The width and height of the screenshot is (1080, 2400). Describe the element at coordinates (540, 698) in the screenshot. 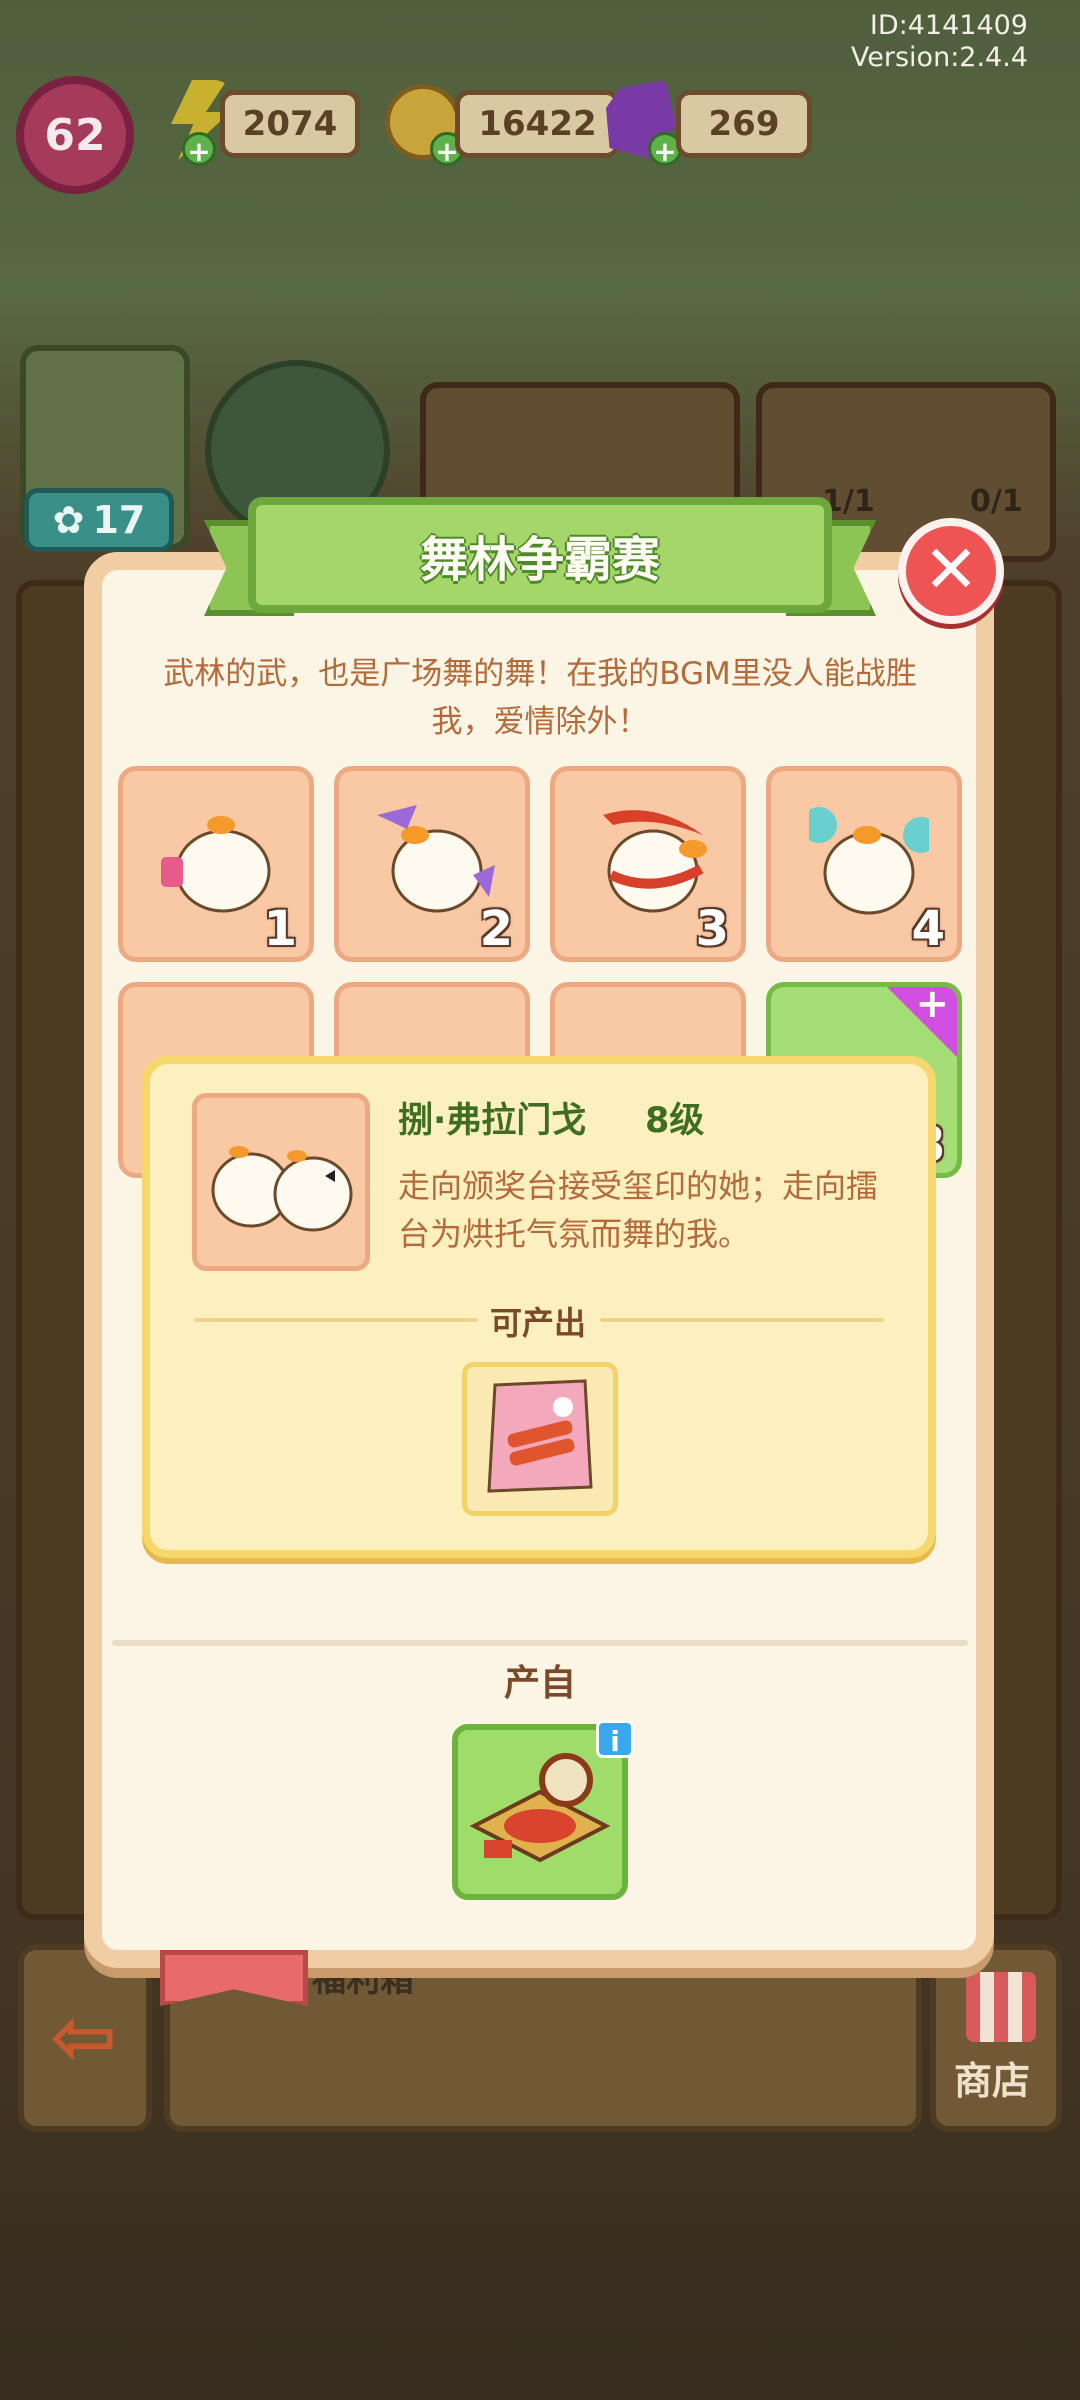

I see `modal-description: 武林的武，也是广场舞的舞！在我的BGM里没人能战胜我，爱情除外！` at that location.